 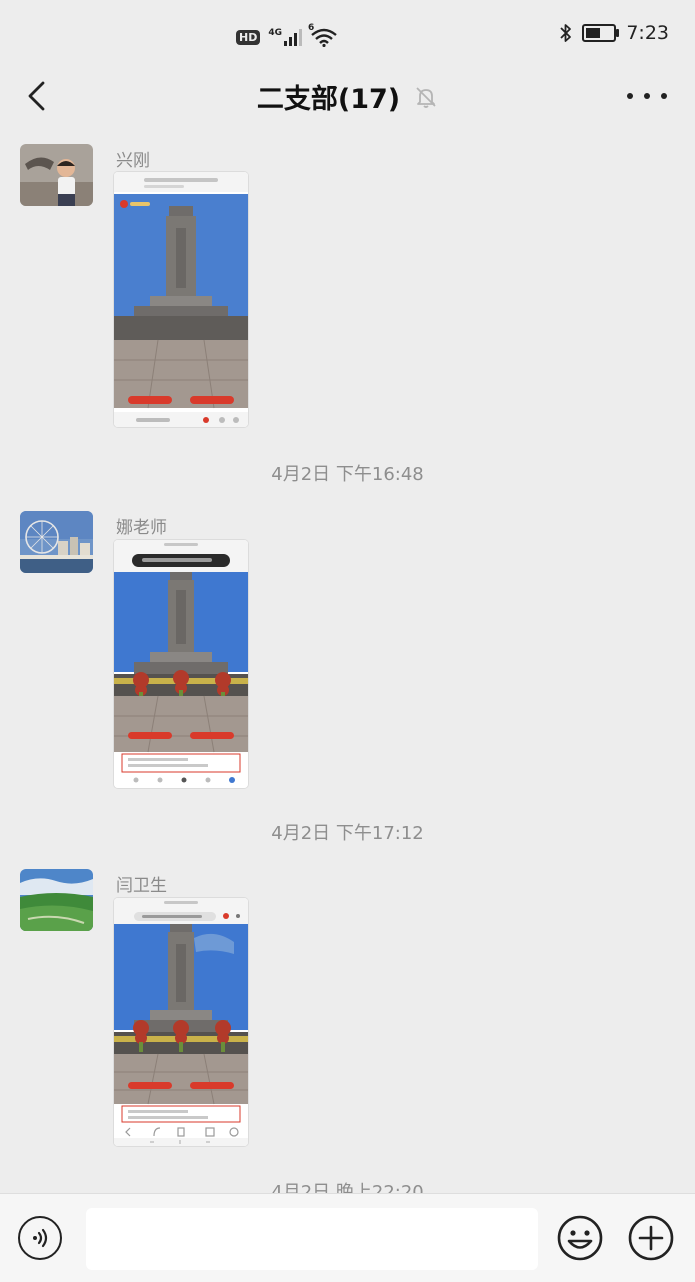 What do you see at coordinates (647, 33) in the screenshot?
I see `clock: 7:23` at bounding box center [647, 33].